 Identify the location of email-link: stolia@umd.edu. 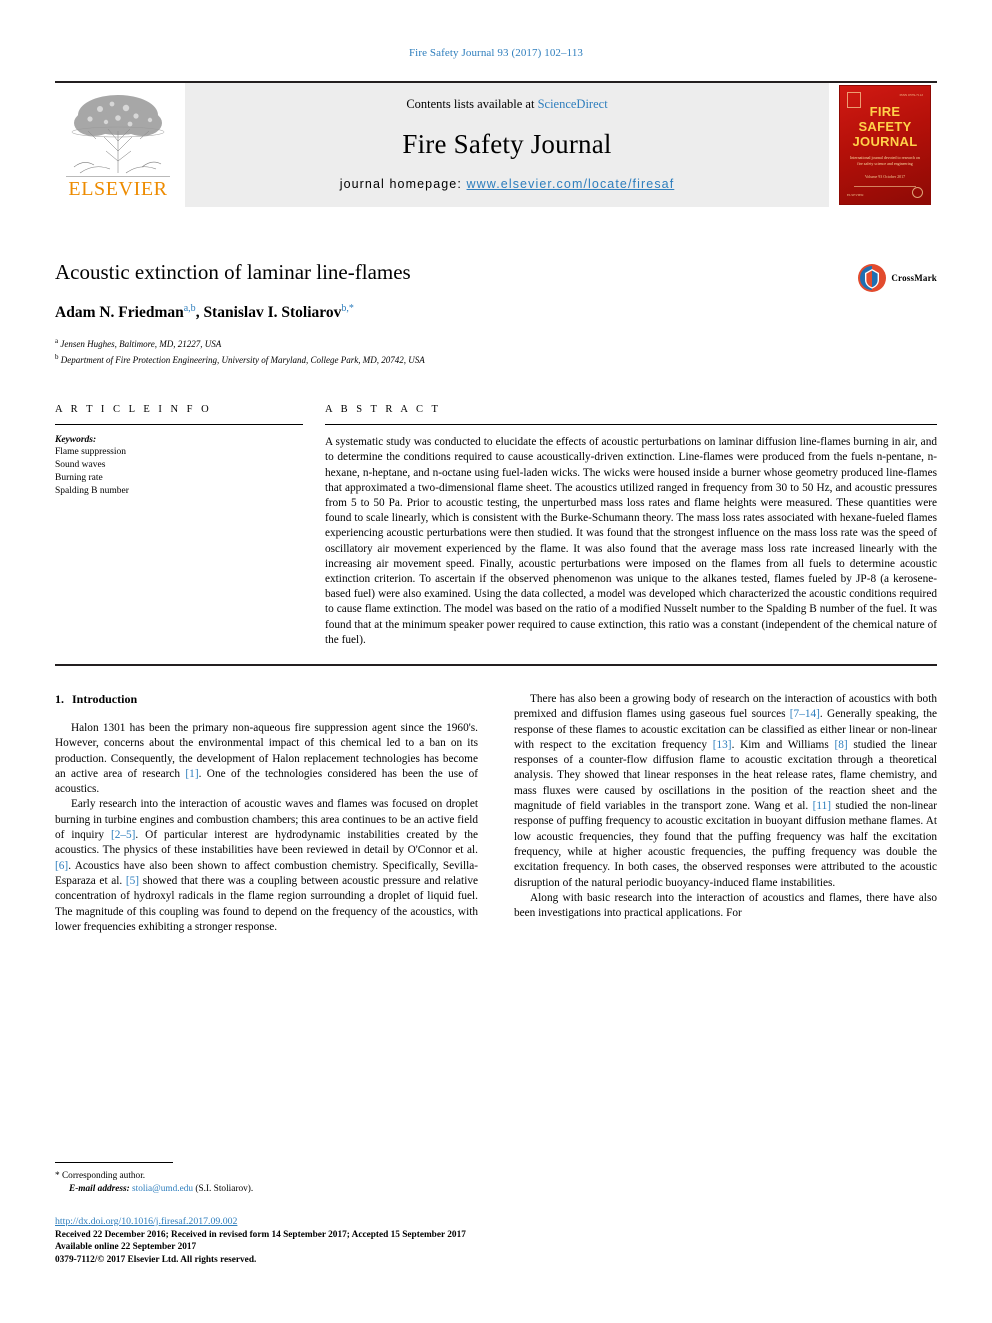
(162, 1189).